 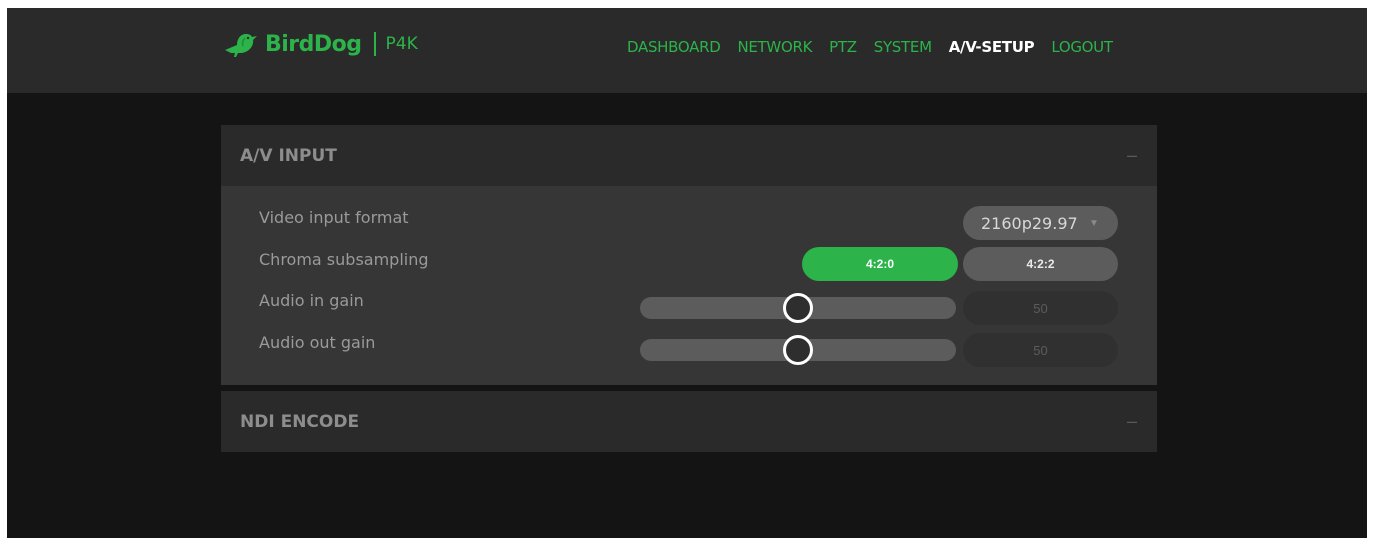 I want to click on audio-out-gain-knob, so click(x=798, y=350).